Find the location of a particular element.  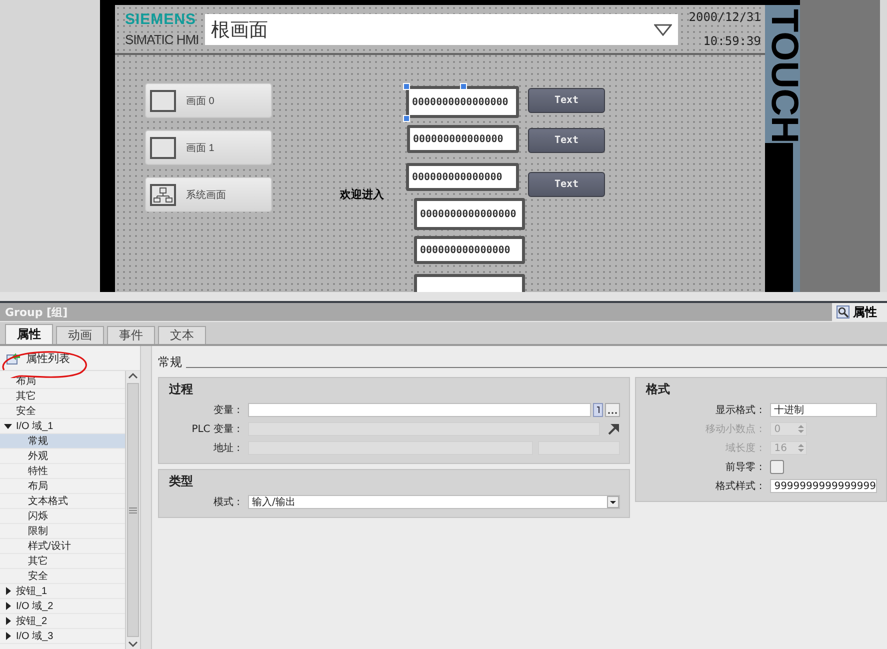

format-field: 十进制 is located at coordinates (823, 410).